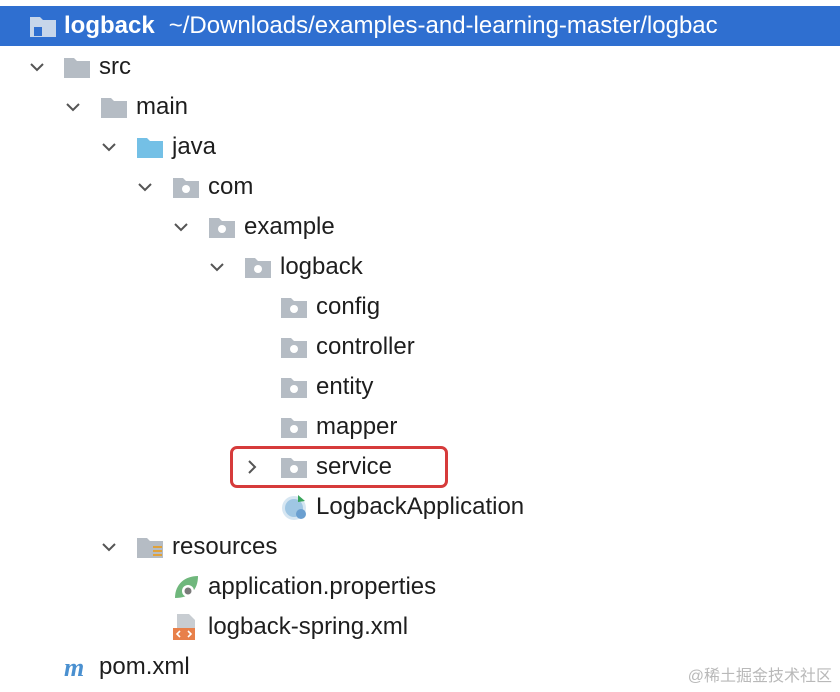 The width and height of the screenshot is (840, 692). What do you see at coordinates (420, 147) in the screenshot?
I see `tree-row-java: java` at bounding box center [420, 147].